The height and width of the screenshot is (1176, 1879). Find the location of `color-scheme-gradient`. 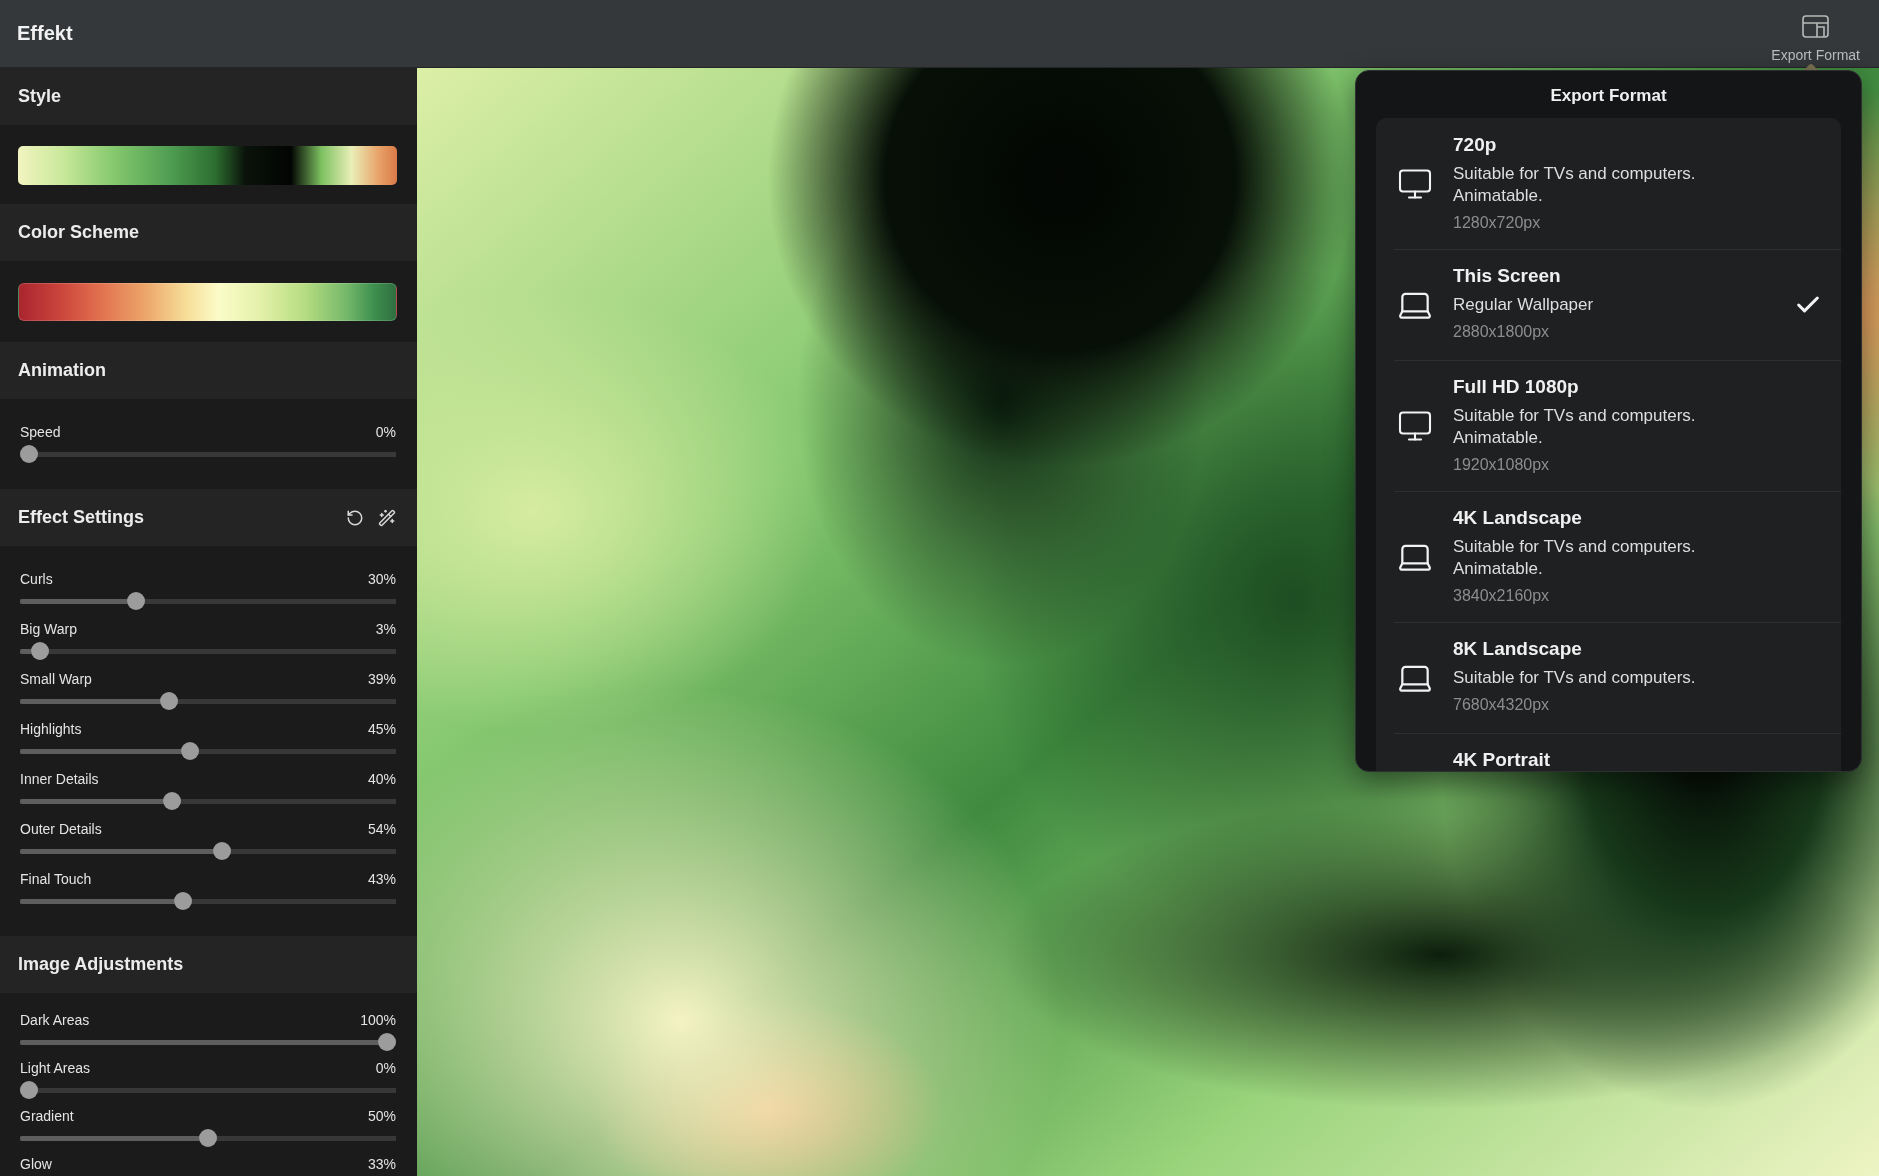

color-scheme-gradient is located at coordinates (207, 302).